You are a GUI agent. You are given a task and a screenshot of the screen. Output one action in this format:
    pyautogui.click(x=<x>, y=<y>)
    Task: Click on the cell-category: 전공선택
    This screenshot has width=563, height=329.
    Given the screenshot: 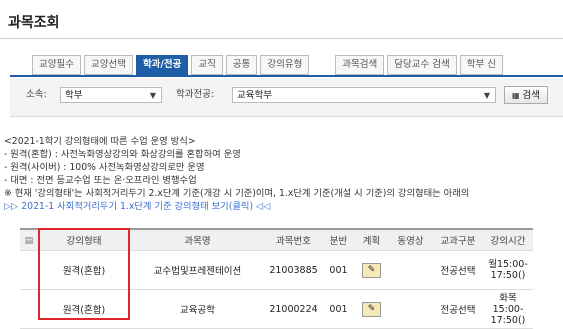 What is the action you would take?
    pyautogui.click(x=458, y=270)
    